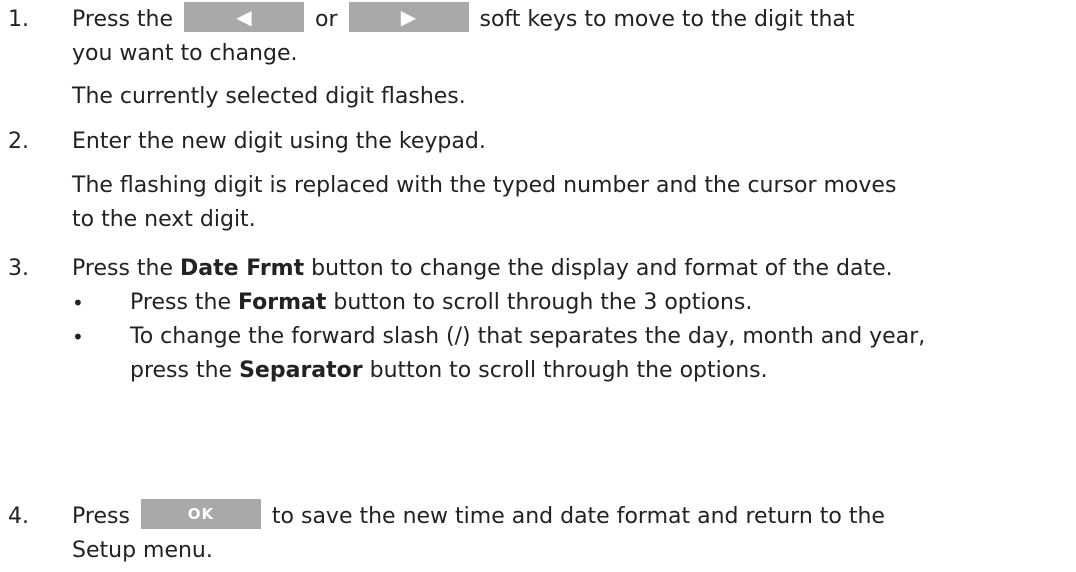  Describe the element at coordinates (104, 516) in the screenshot. I see `step-text: Press` at that location.